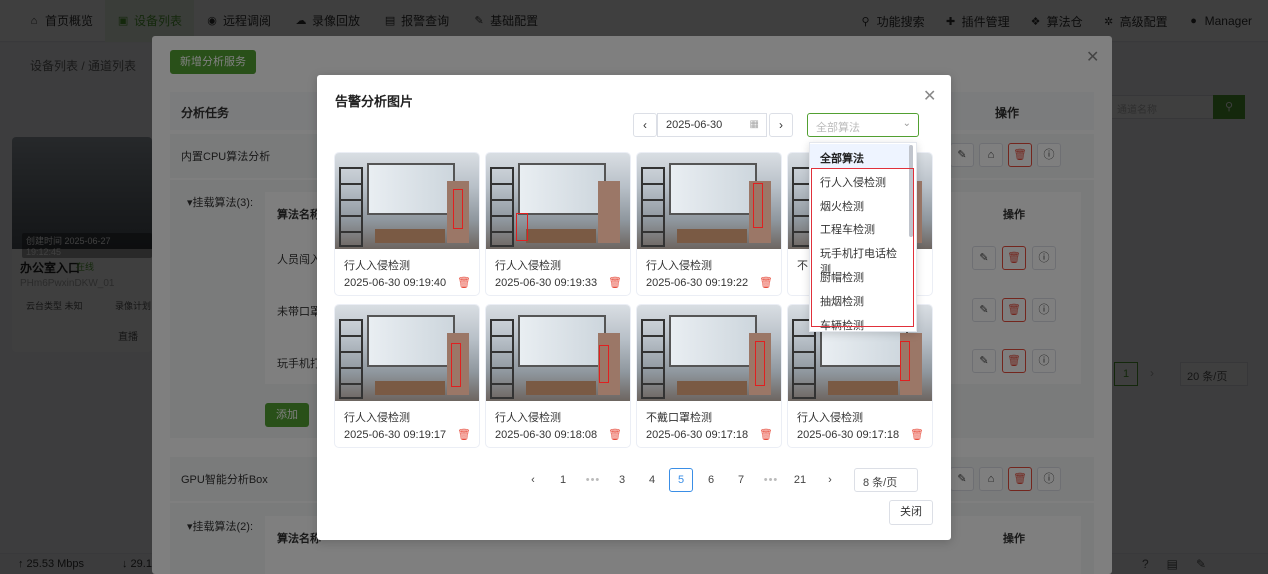  What do you see at coordinates (860, 180) in the screenshot?
I see `dropdown-option: 行人入侵检测` at bounding box center [860, 180].